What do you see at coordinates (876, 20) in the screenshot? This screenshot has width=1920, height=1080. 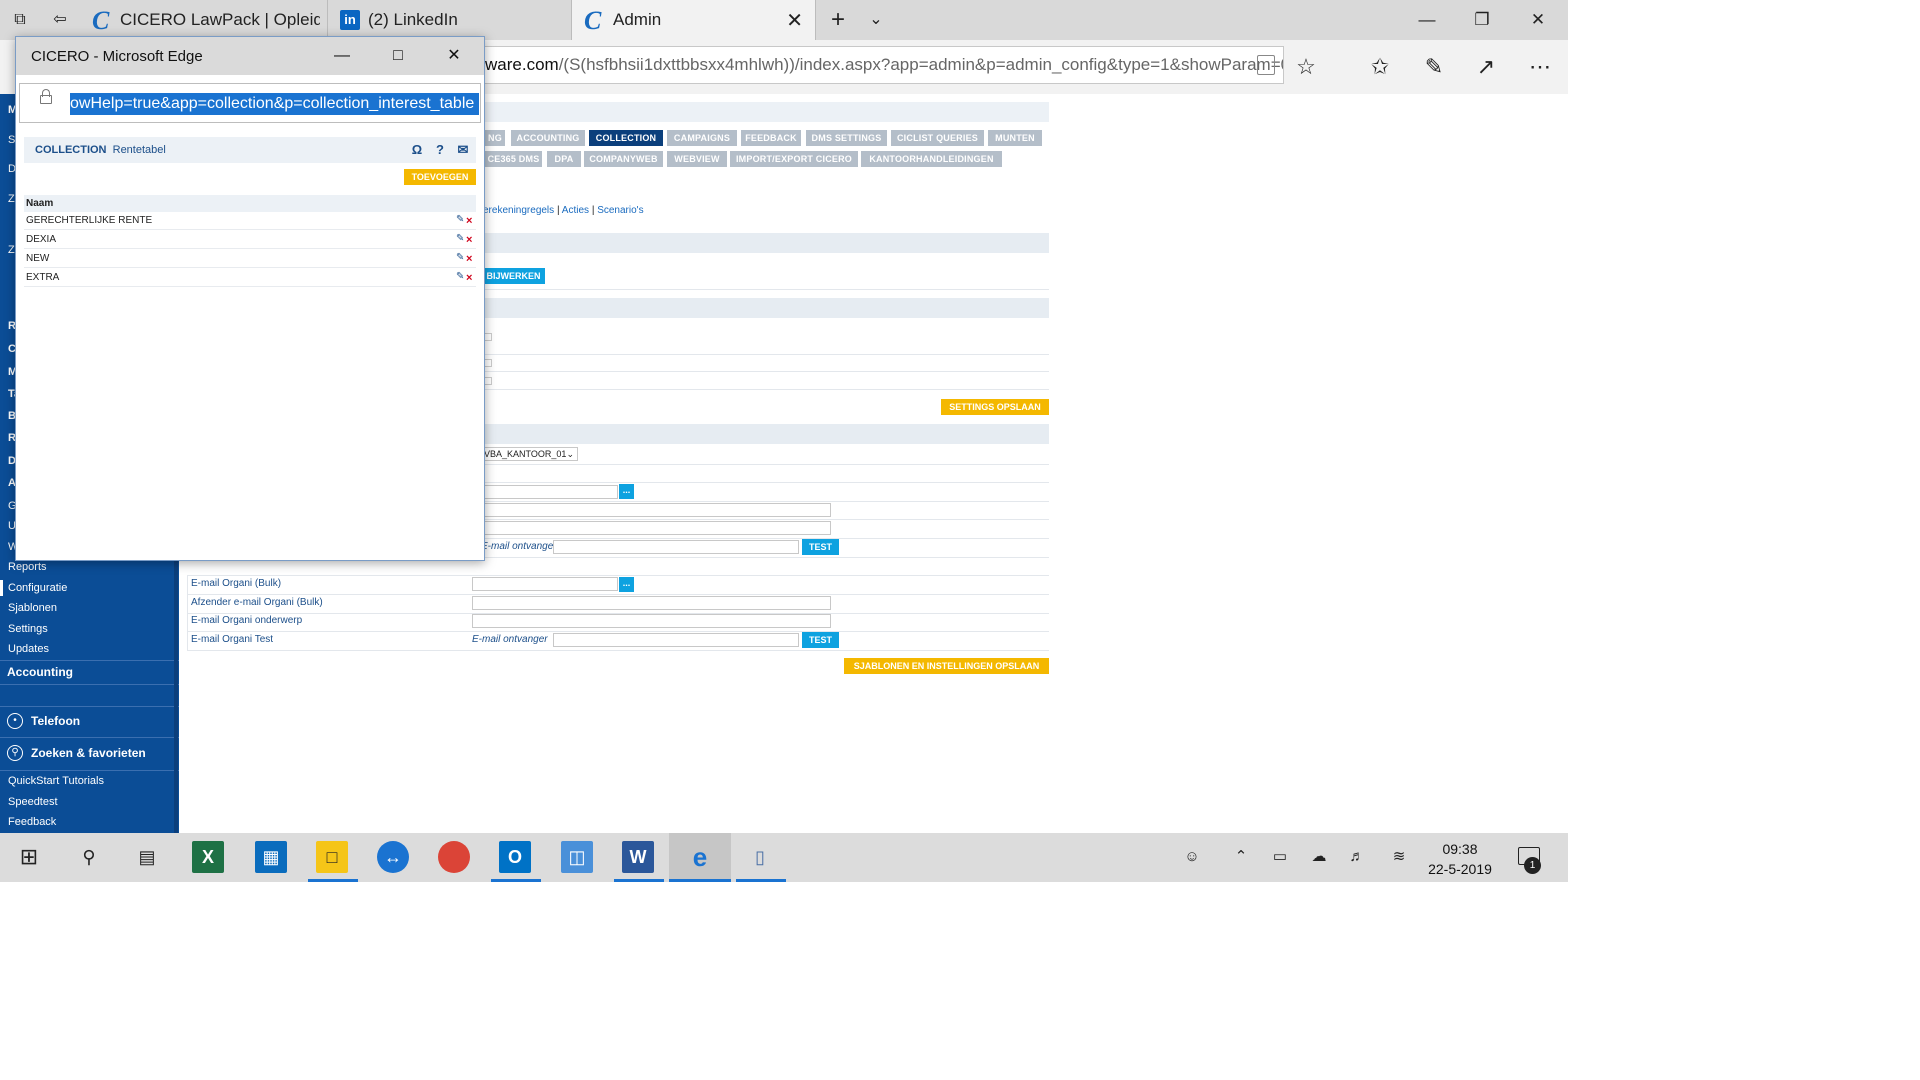 I see `chevron-down-icon: ⌄` at bounding box center [876, 20].